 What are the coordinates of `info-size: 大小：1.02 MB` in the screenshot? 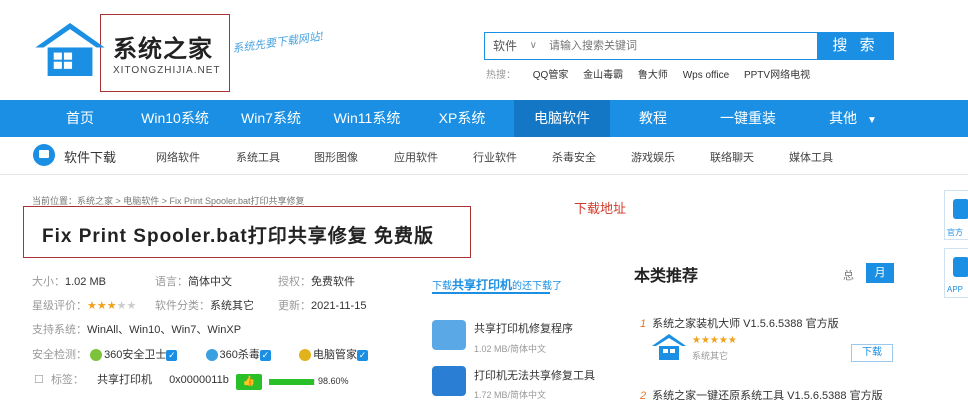 It's located at (69, 281).